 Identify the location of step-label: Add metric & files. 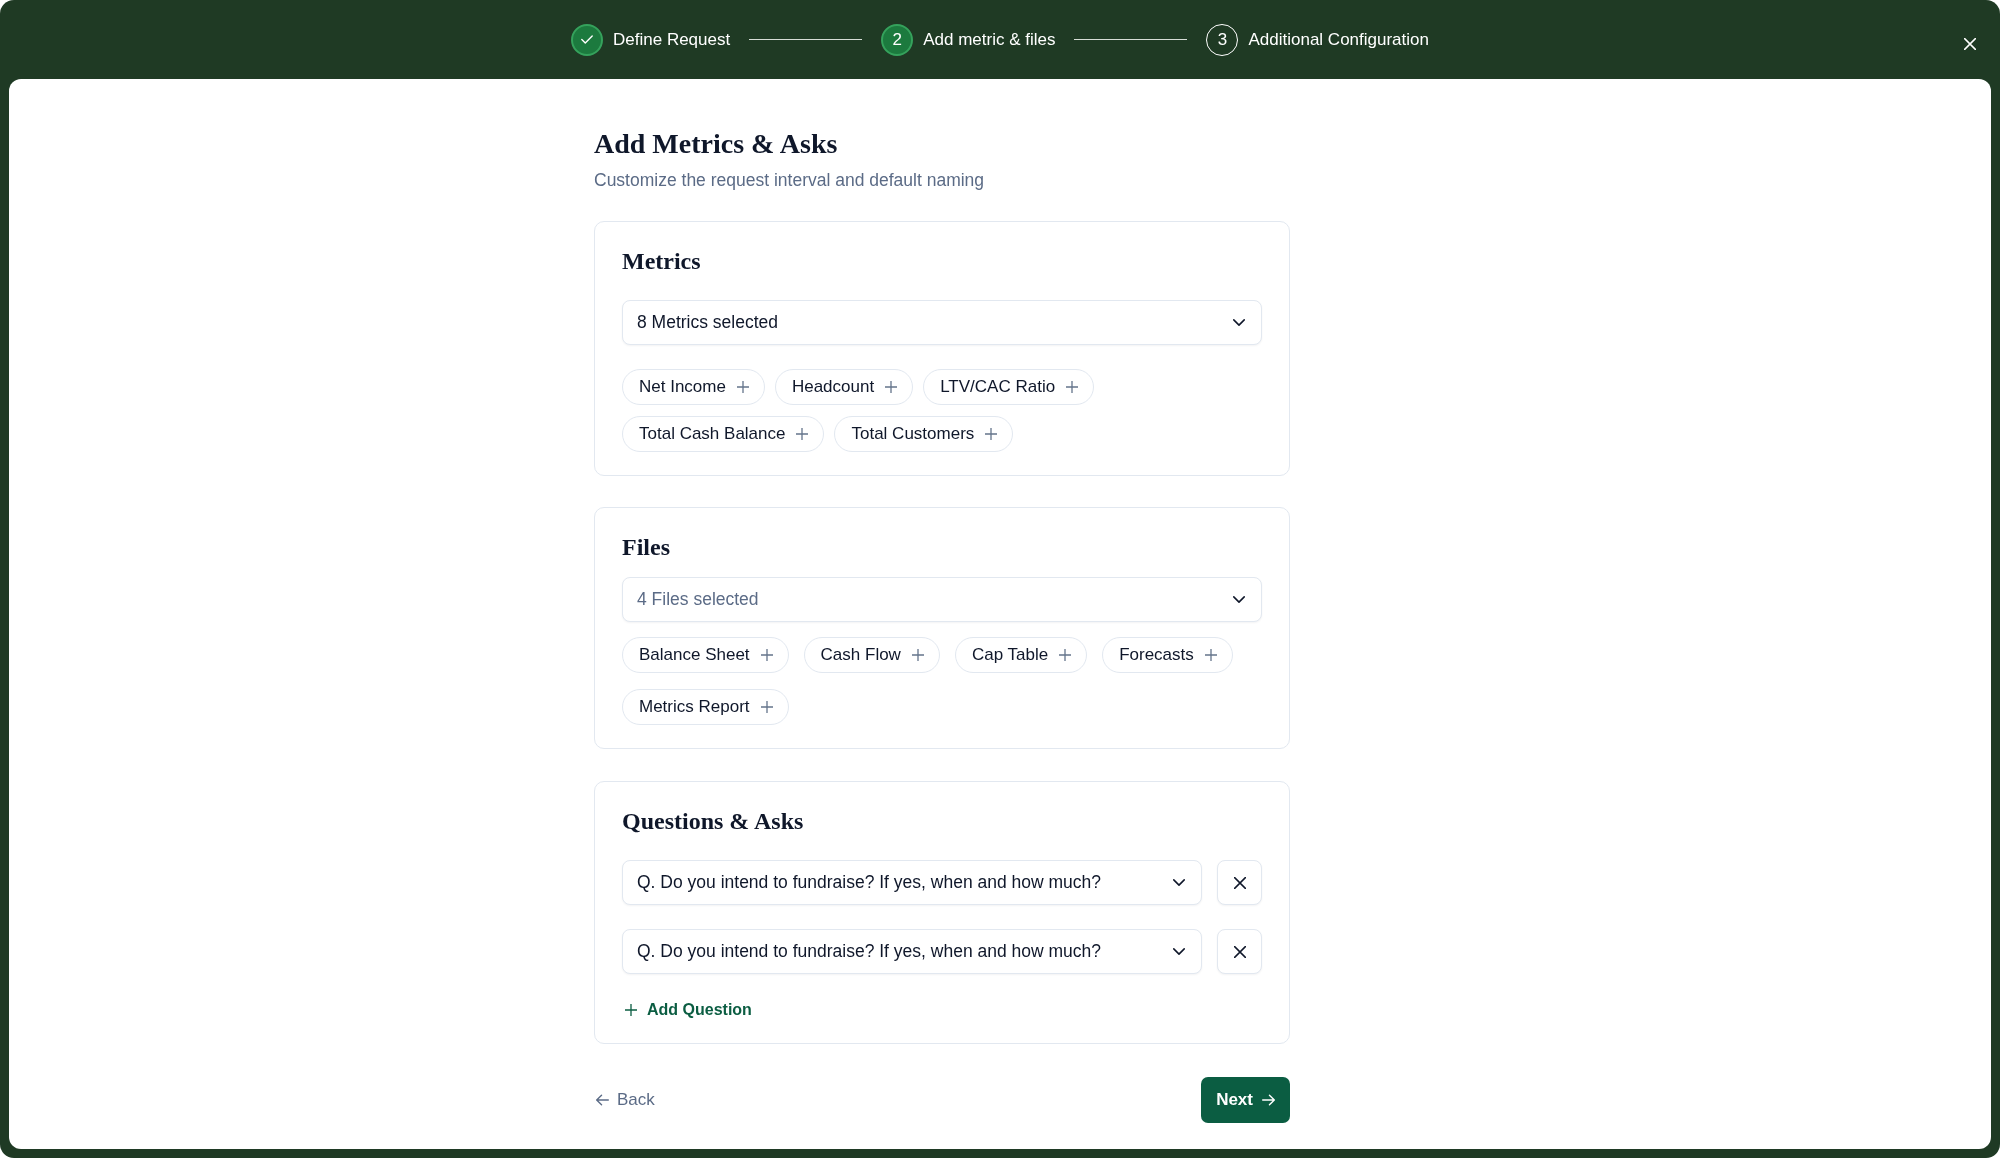
(989, 39).